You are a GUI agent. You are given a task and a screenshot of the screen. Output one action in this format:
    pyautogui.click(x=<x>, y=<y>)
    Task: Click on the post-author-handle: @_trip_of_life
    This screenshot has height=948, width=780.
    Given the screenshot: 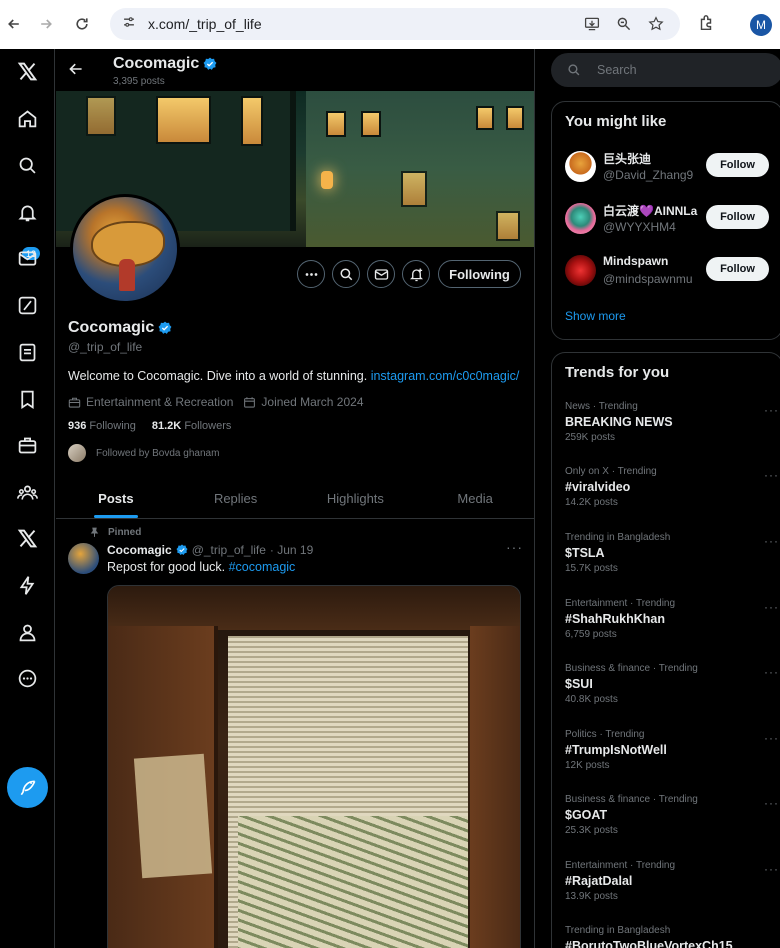 What is the action you would take?
    pyautogui.click(x=229, y=550)
    